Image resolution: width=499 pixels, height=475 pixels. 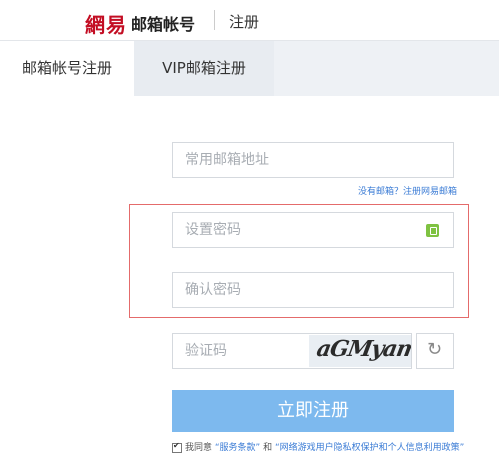 What do you see at coordinates (289, 160) in the screenshot?
I see `email-input` at bounding box center [289, 160].